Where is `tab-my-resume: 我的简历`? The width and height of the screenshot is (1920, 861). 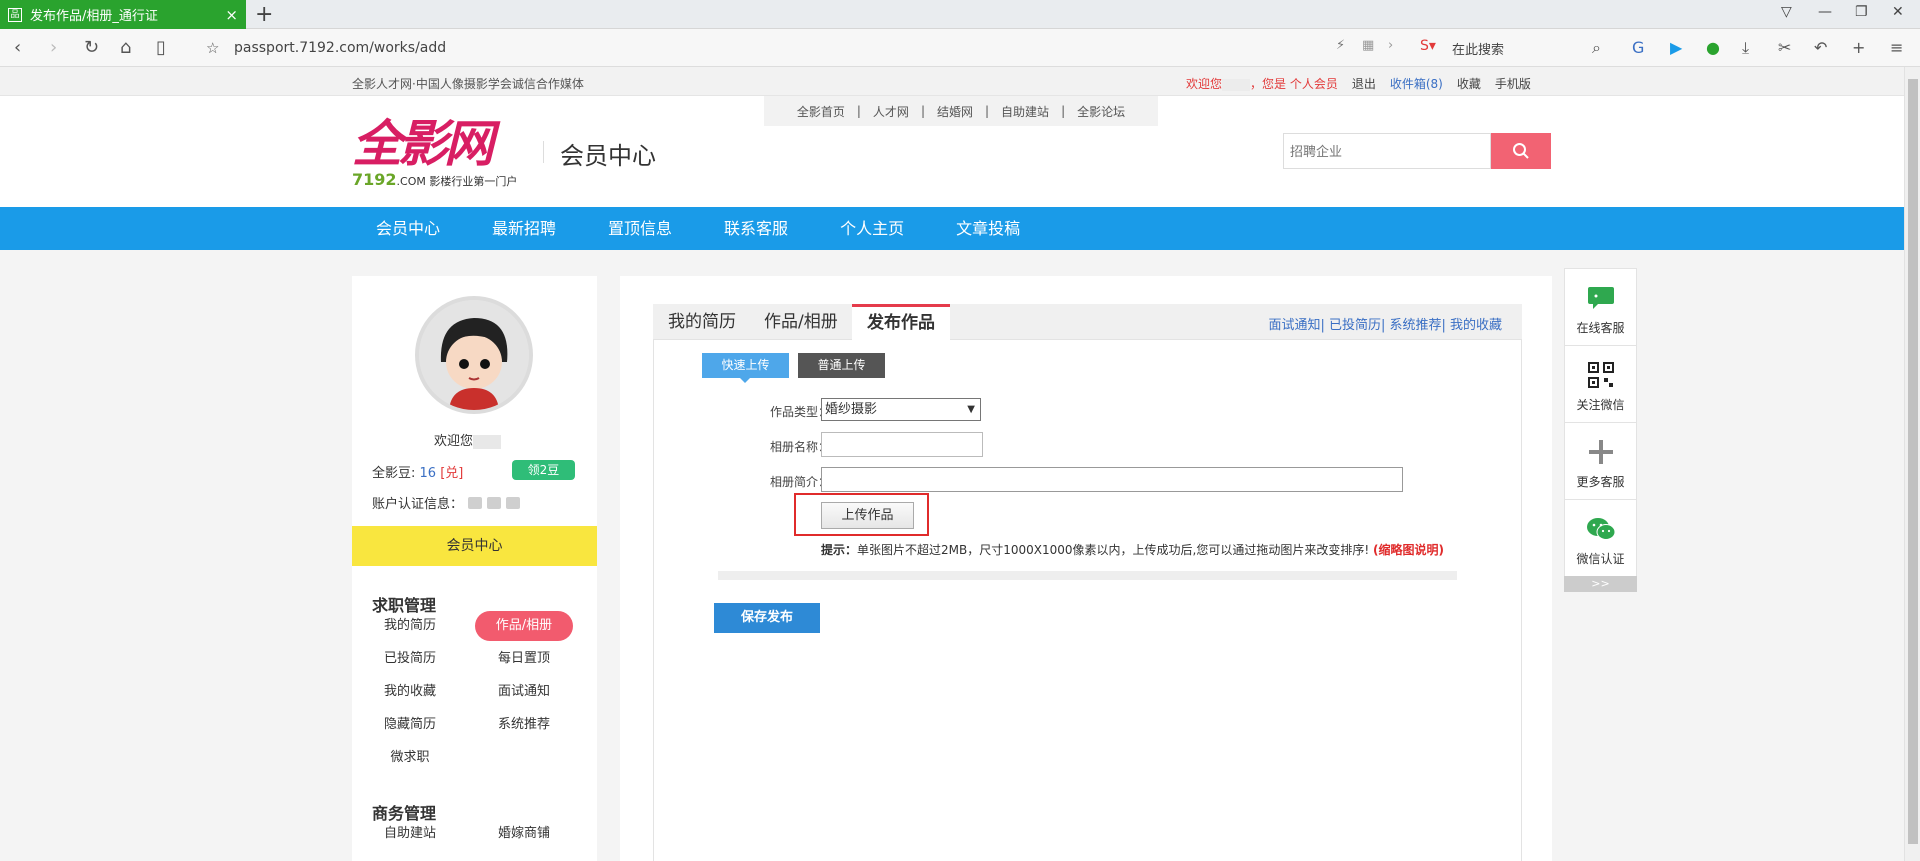
tab-my-resume: 我的简历 is located at coordinates (702, 322).